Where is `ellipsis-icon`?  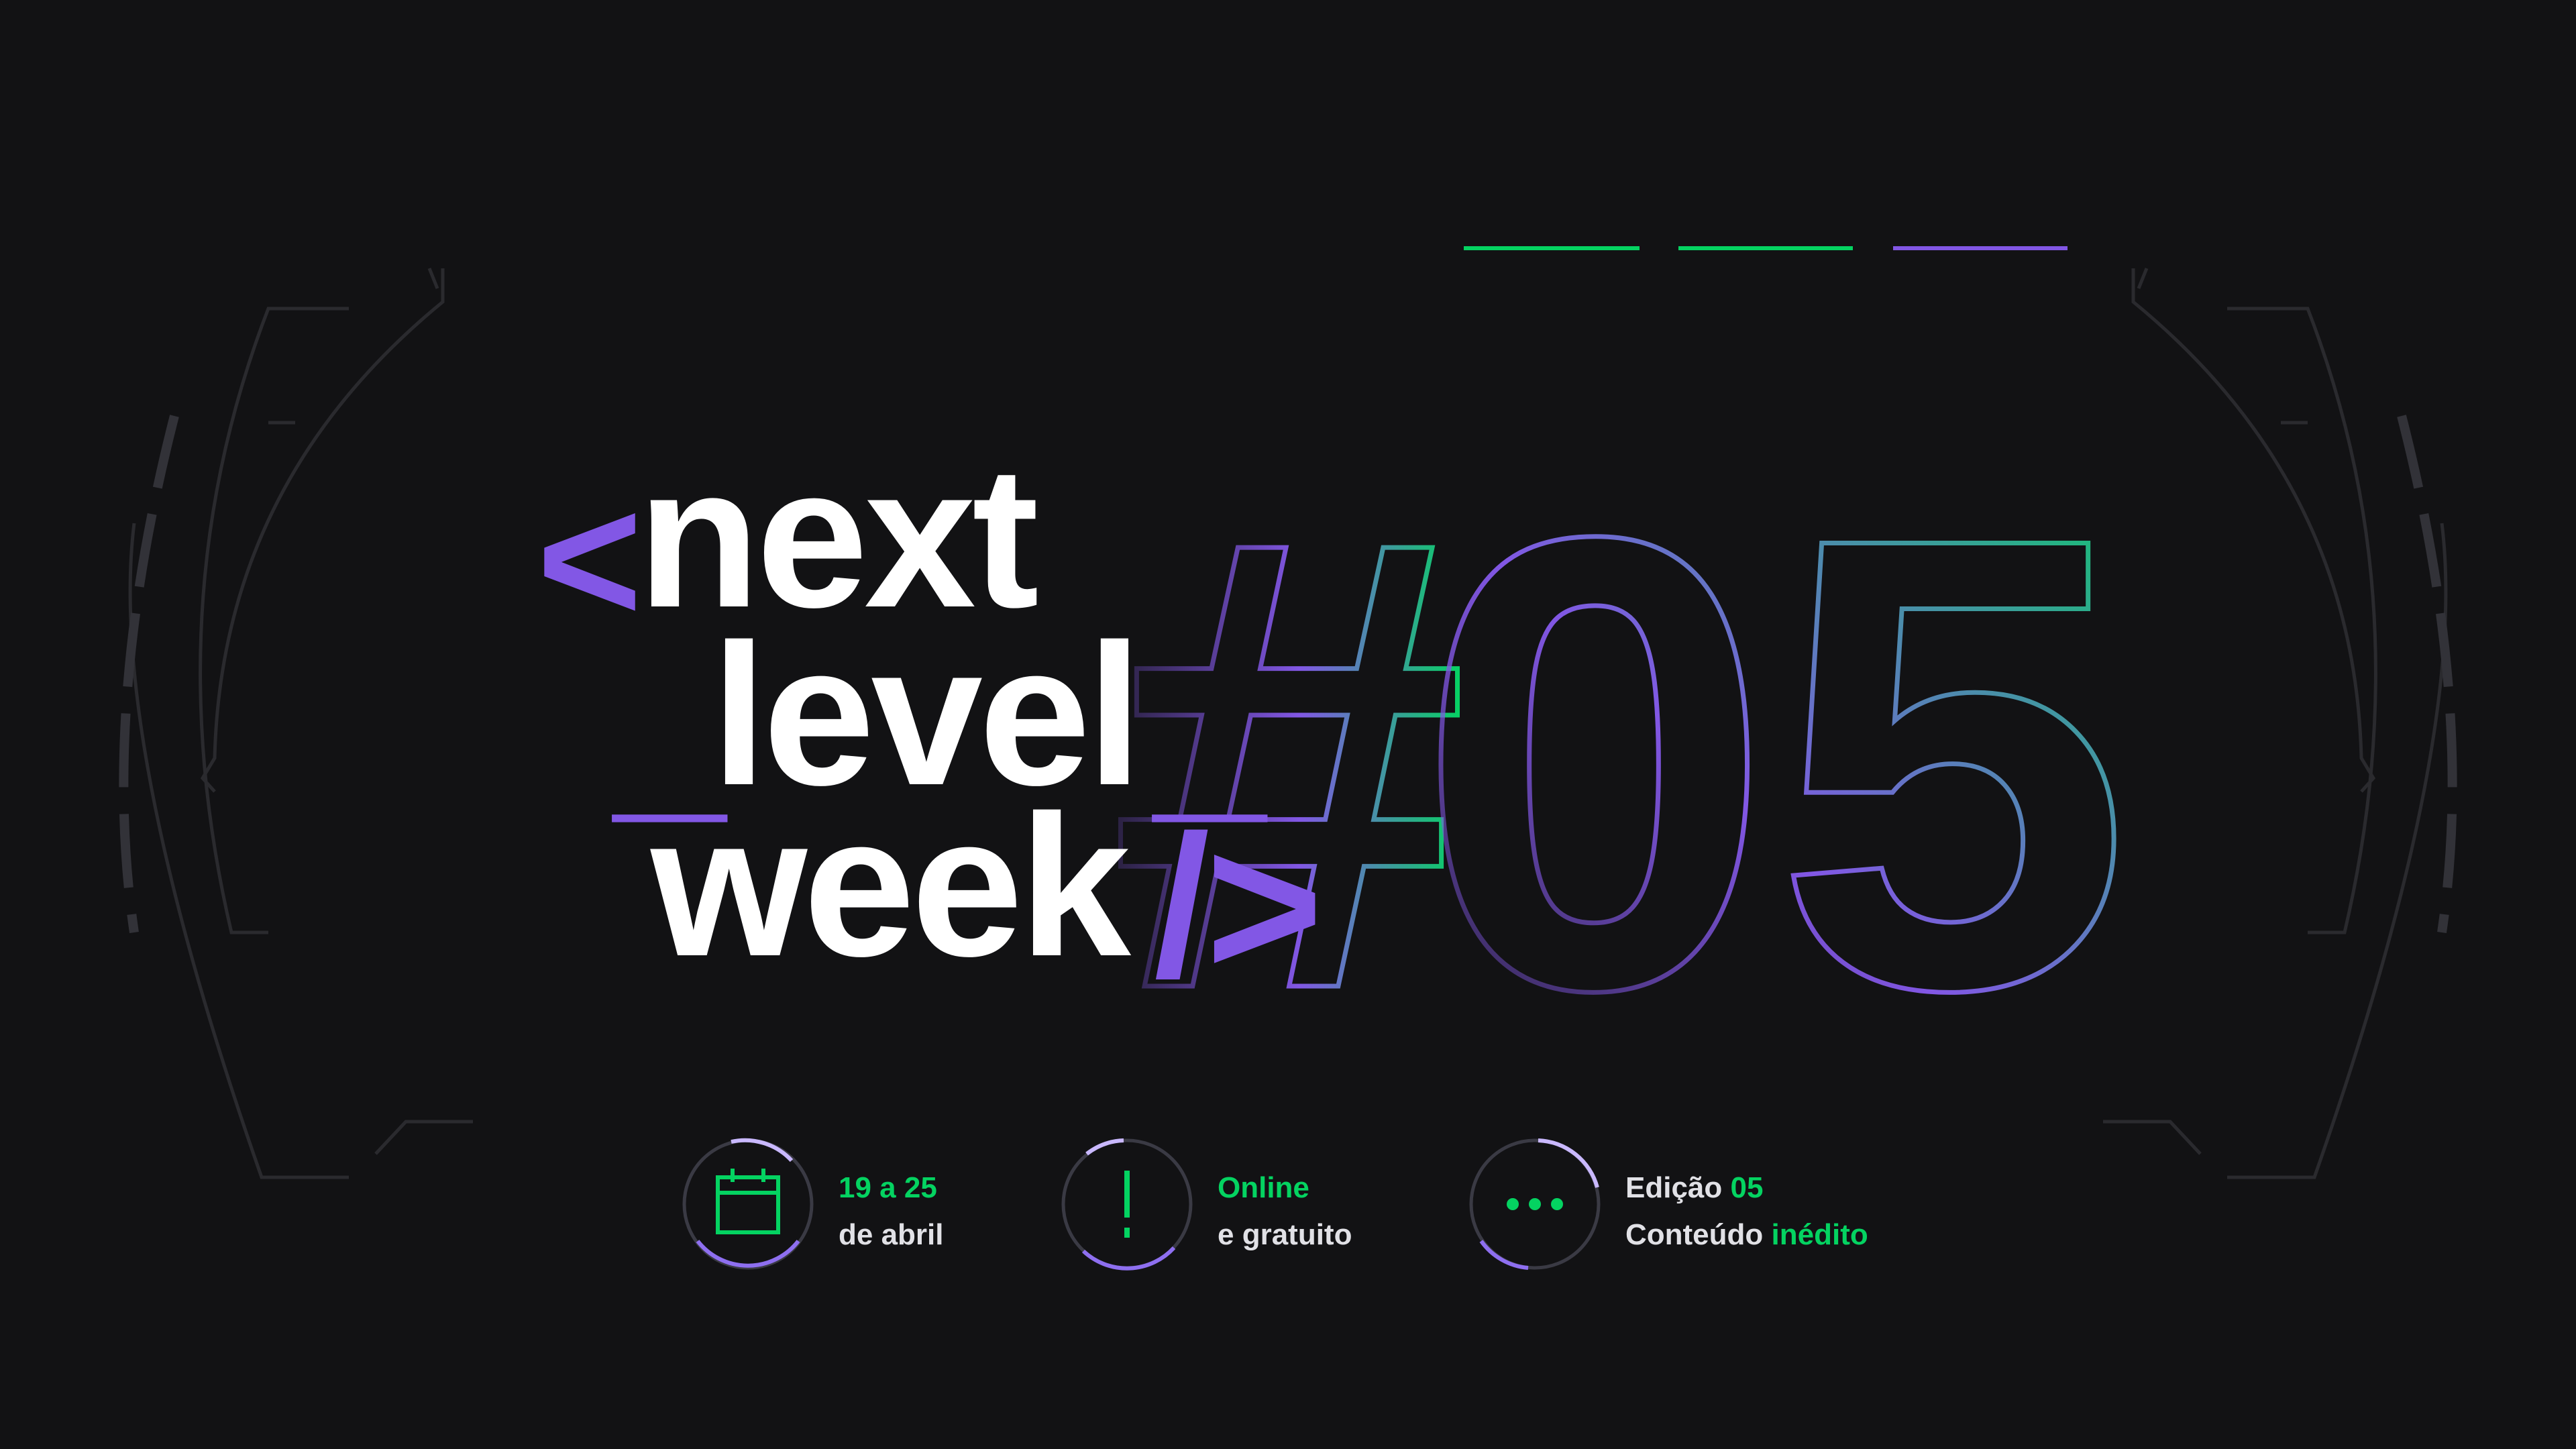
ellipsis-icon is located at coordinates (1535, 1204).